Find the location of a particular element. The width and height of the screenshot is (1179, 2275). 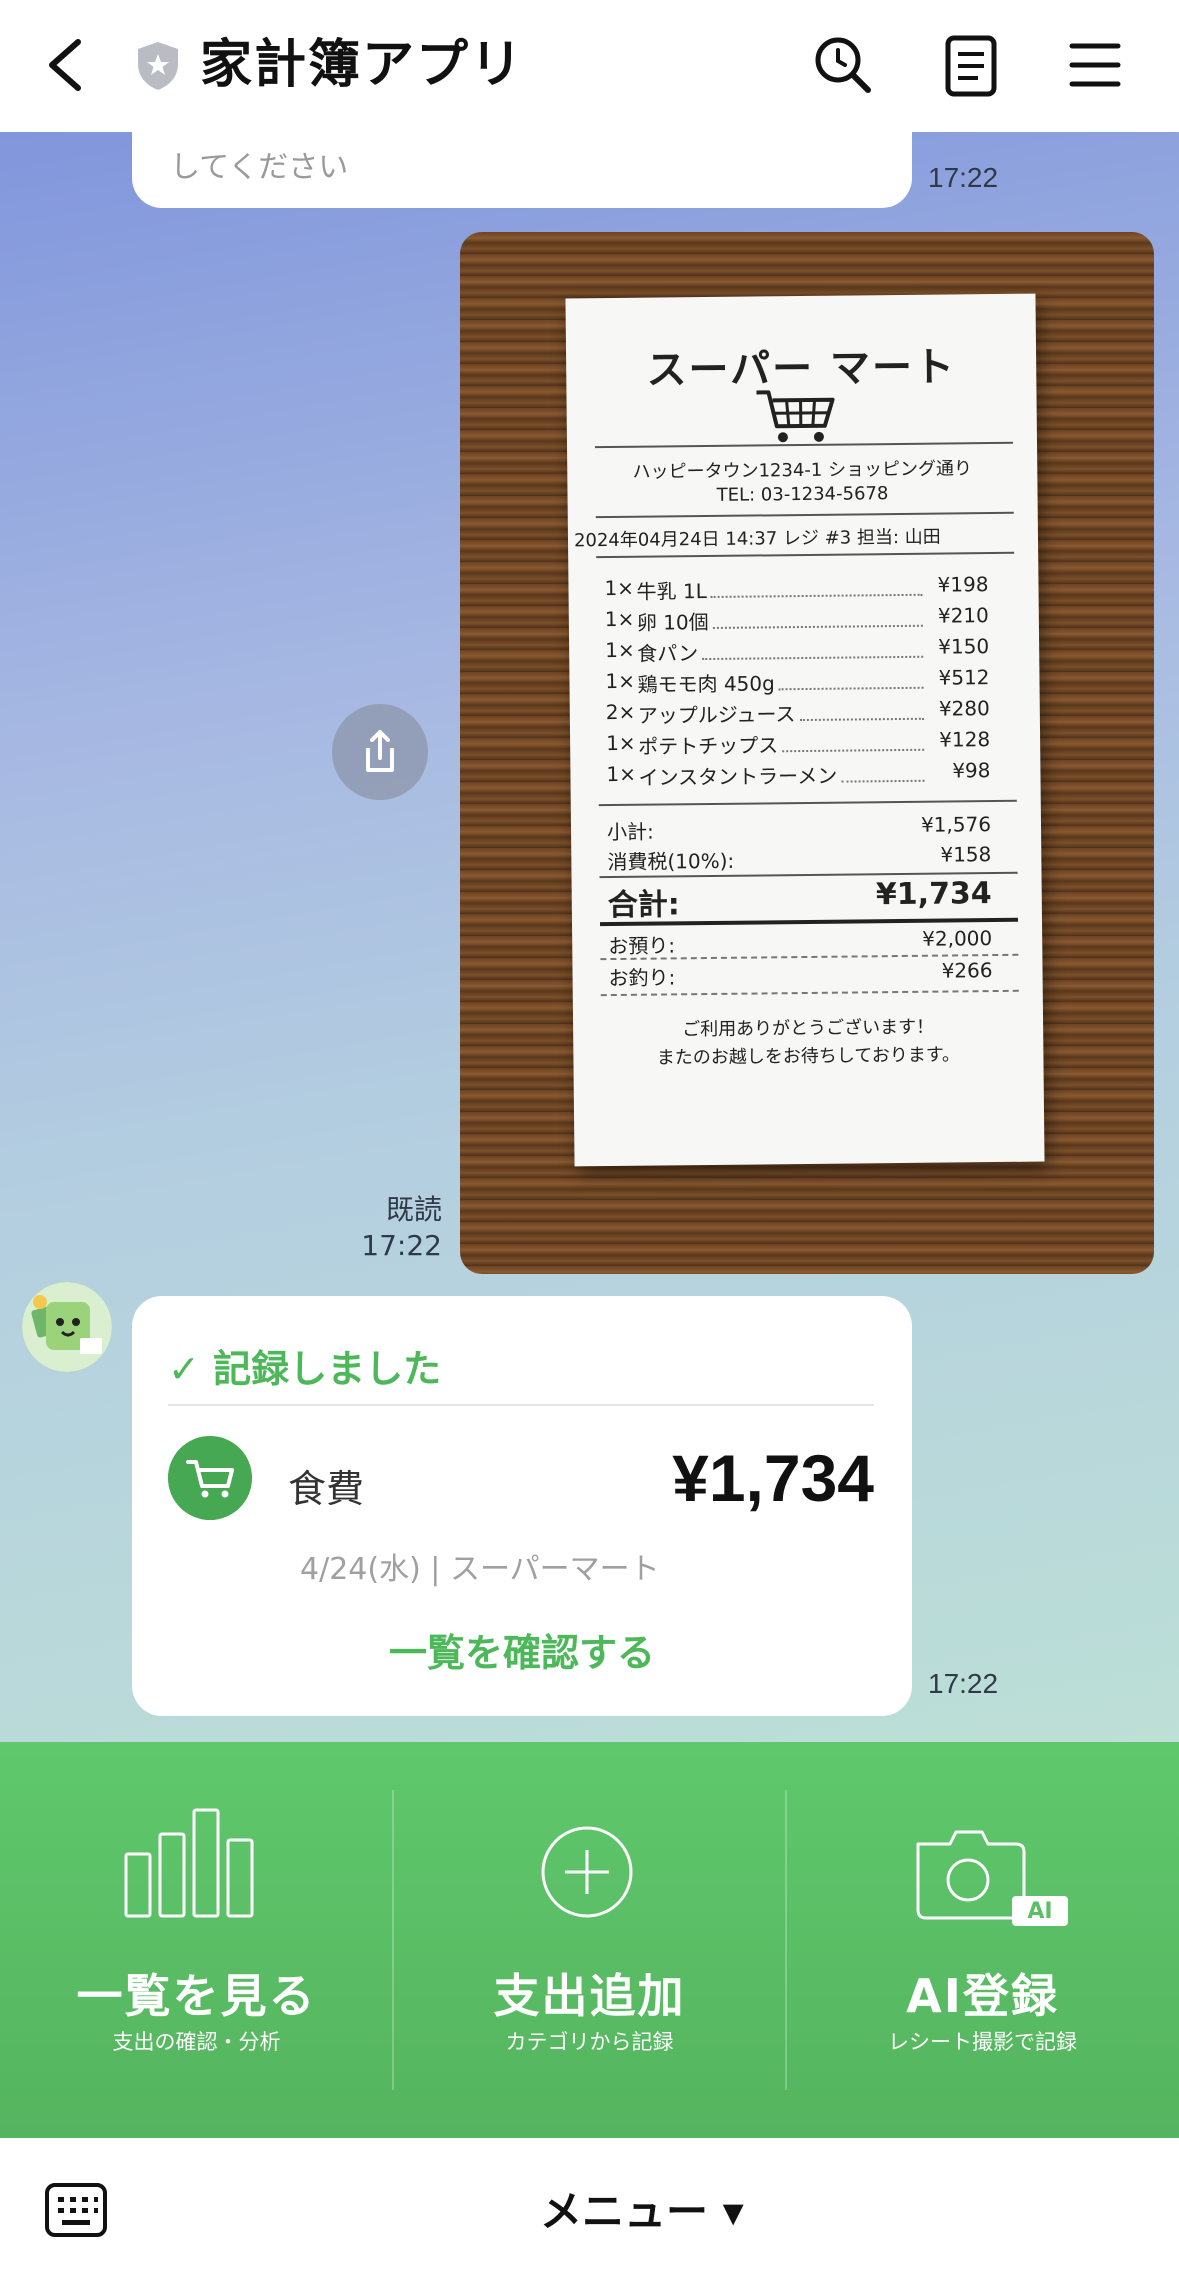

bottom-bar: メニュー ▾ is located at coordinates (589, 2206).